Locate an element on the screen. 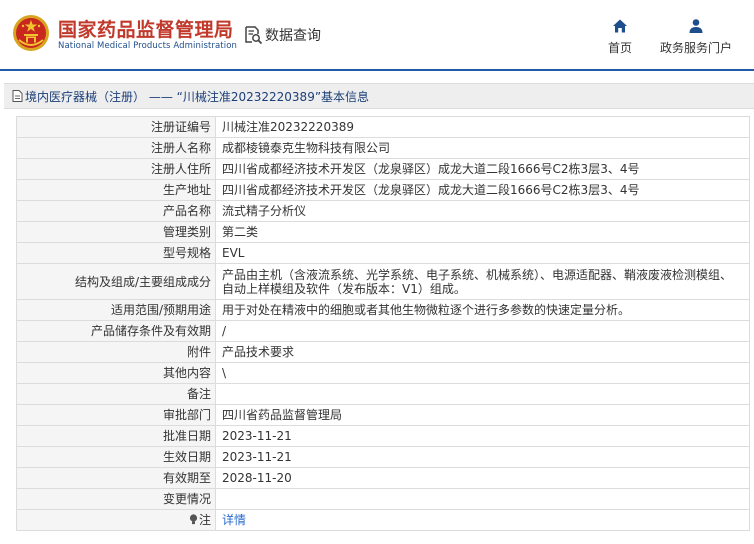 This screenshot has height=544, width=754. field-value: 用于对处在精液中的细胞或者其他生物微粒逐个进行多参数的快速定量分析。 is located at coordinates (482, 310).